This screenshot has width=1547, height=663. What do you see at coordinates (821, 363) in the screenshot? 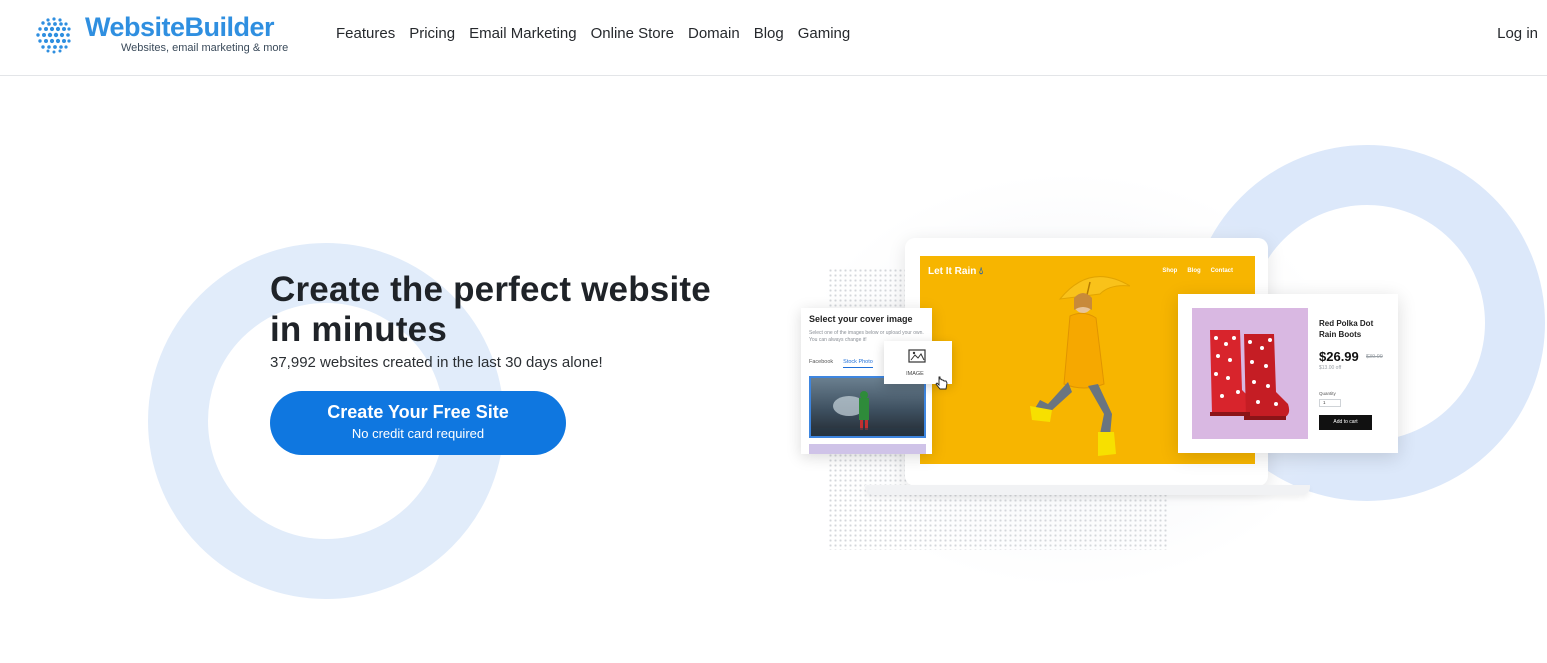
I see `tab-facebook: Facebook` at bounding box center [821, 363].